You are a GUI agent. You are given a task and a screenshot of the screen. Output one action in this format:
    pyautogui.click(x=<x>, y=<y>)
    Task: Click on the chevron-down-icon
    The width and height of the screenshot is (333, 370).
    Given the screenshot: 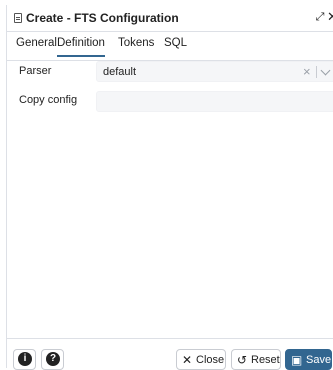 What is the action you would take?
    pyautogui.click(x=325, y=70)
    